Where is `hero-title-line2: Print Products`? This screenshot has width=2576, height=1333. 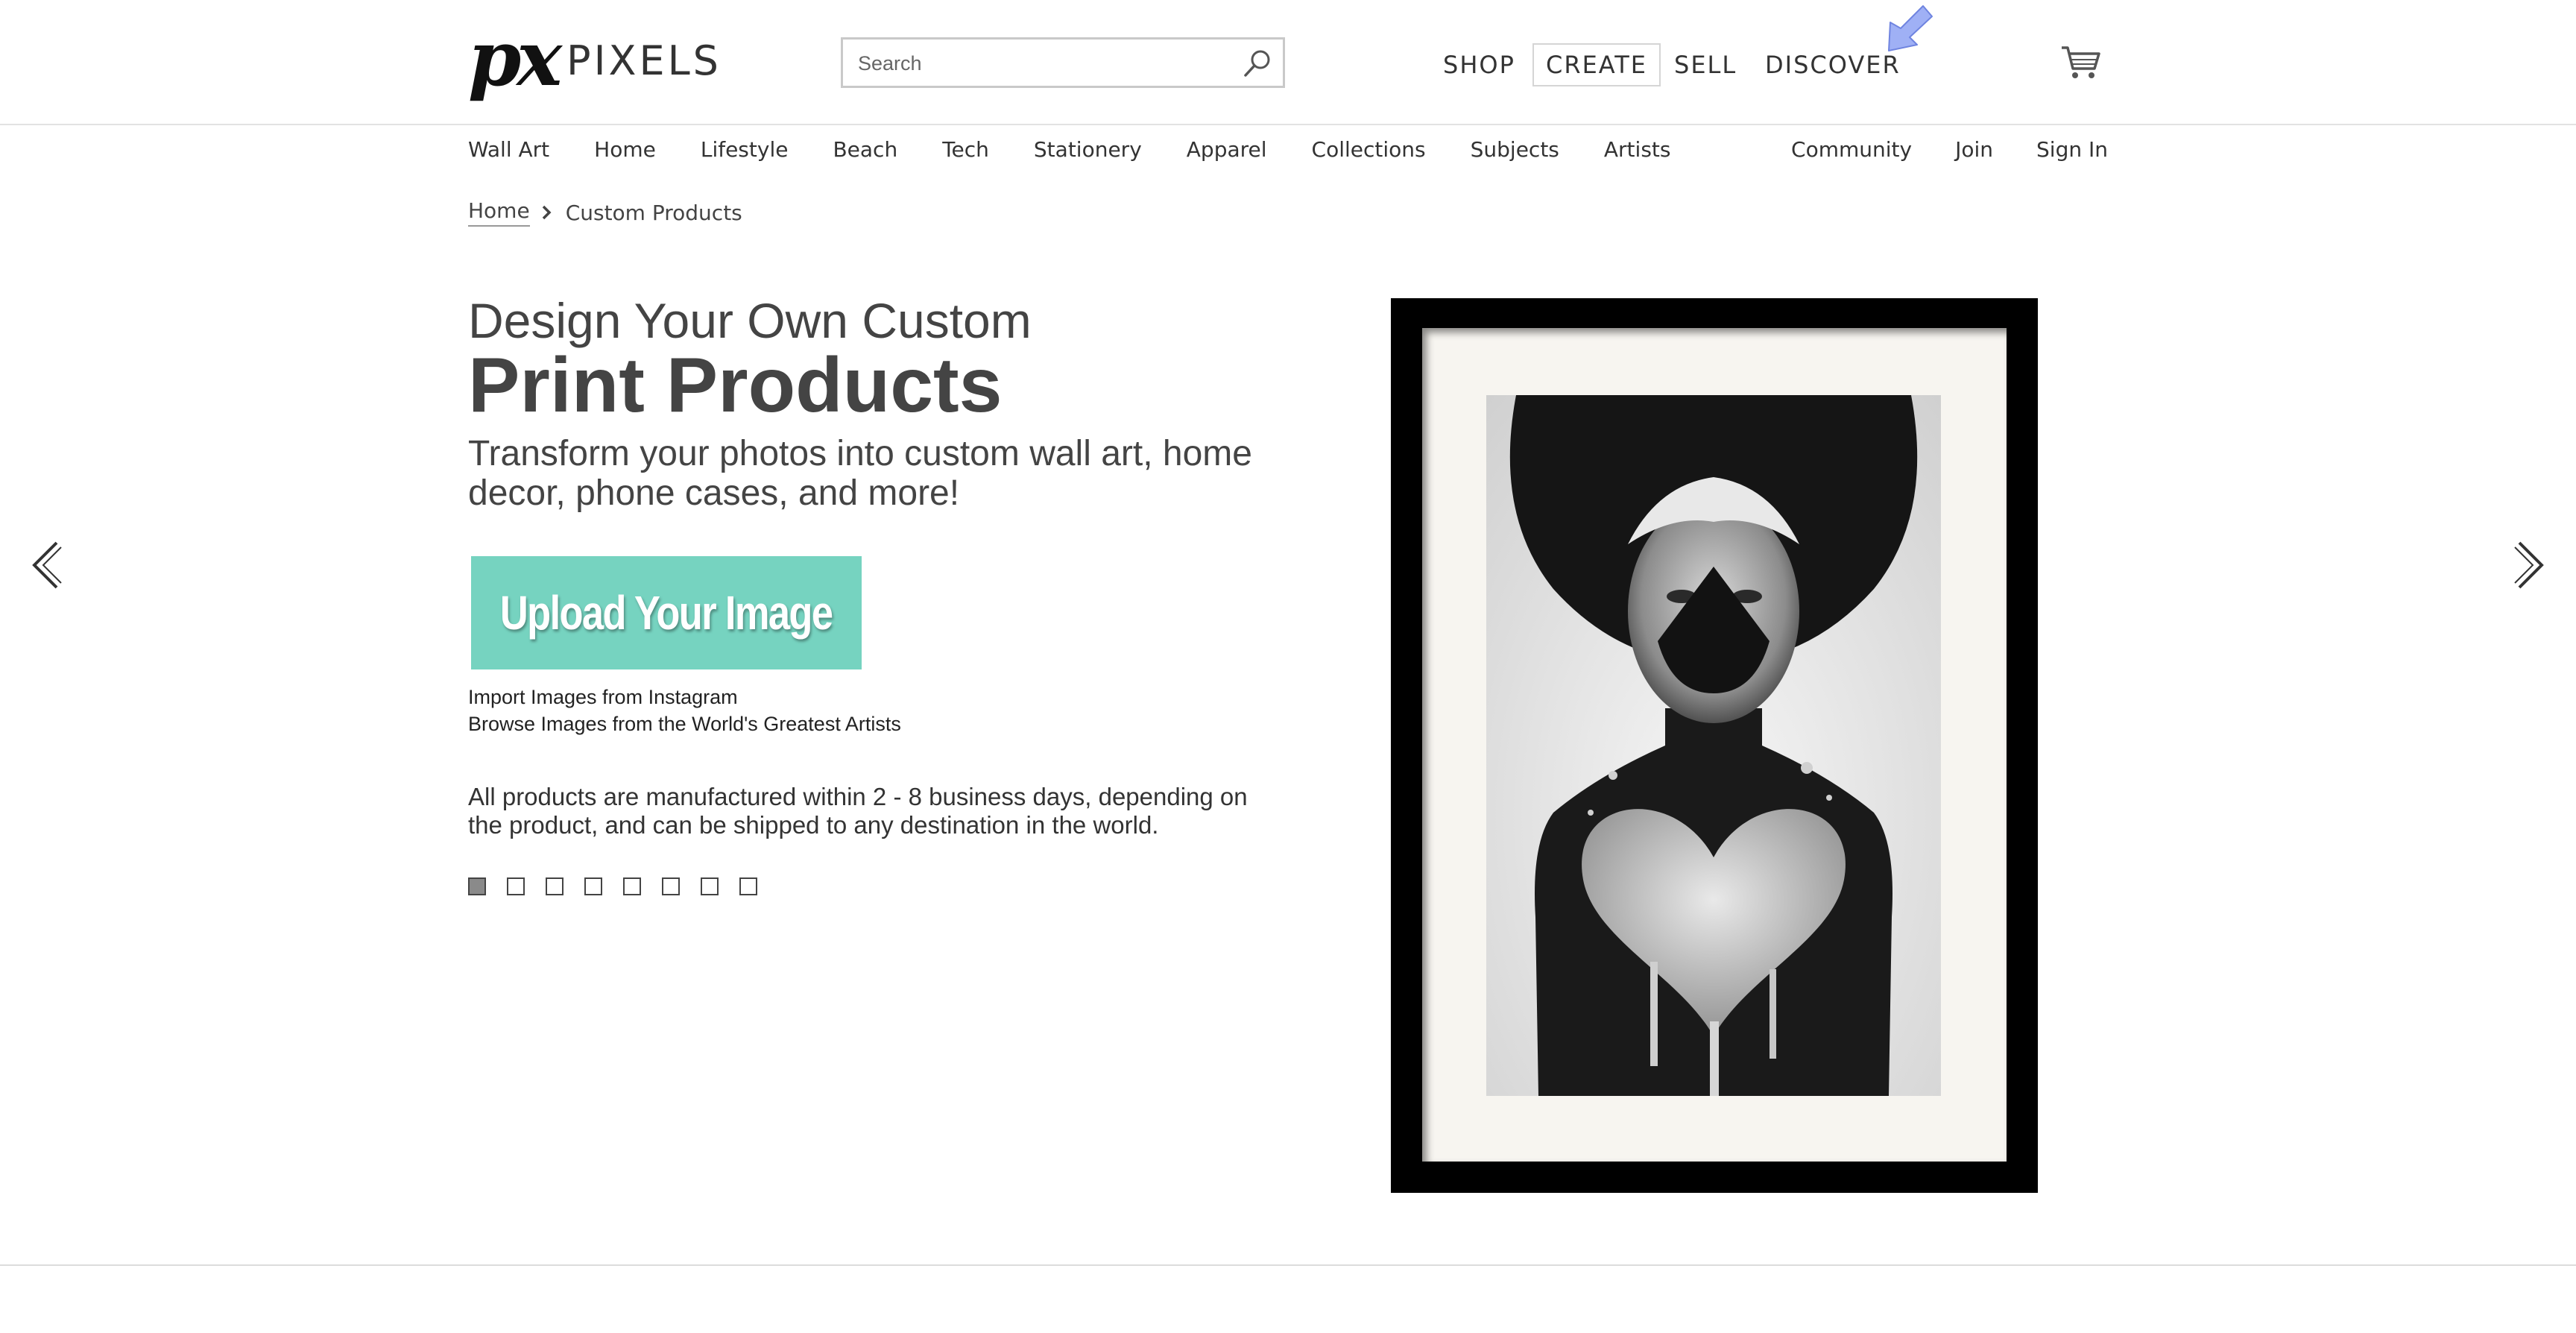 hero-title-line2: Print Products is located at coordinates (736, 386).